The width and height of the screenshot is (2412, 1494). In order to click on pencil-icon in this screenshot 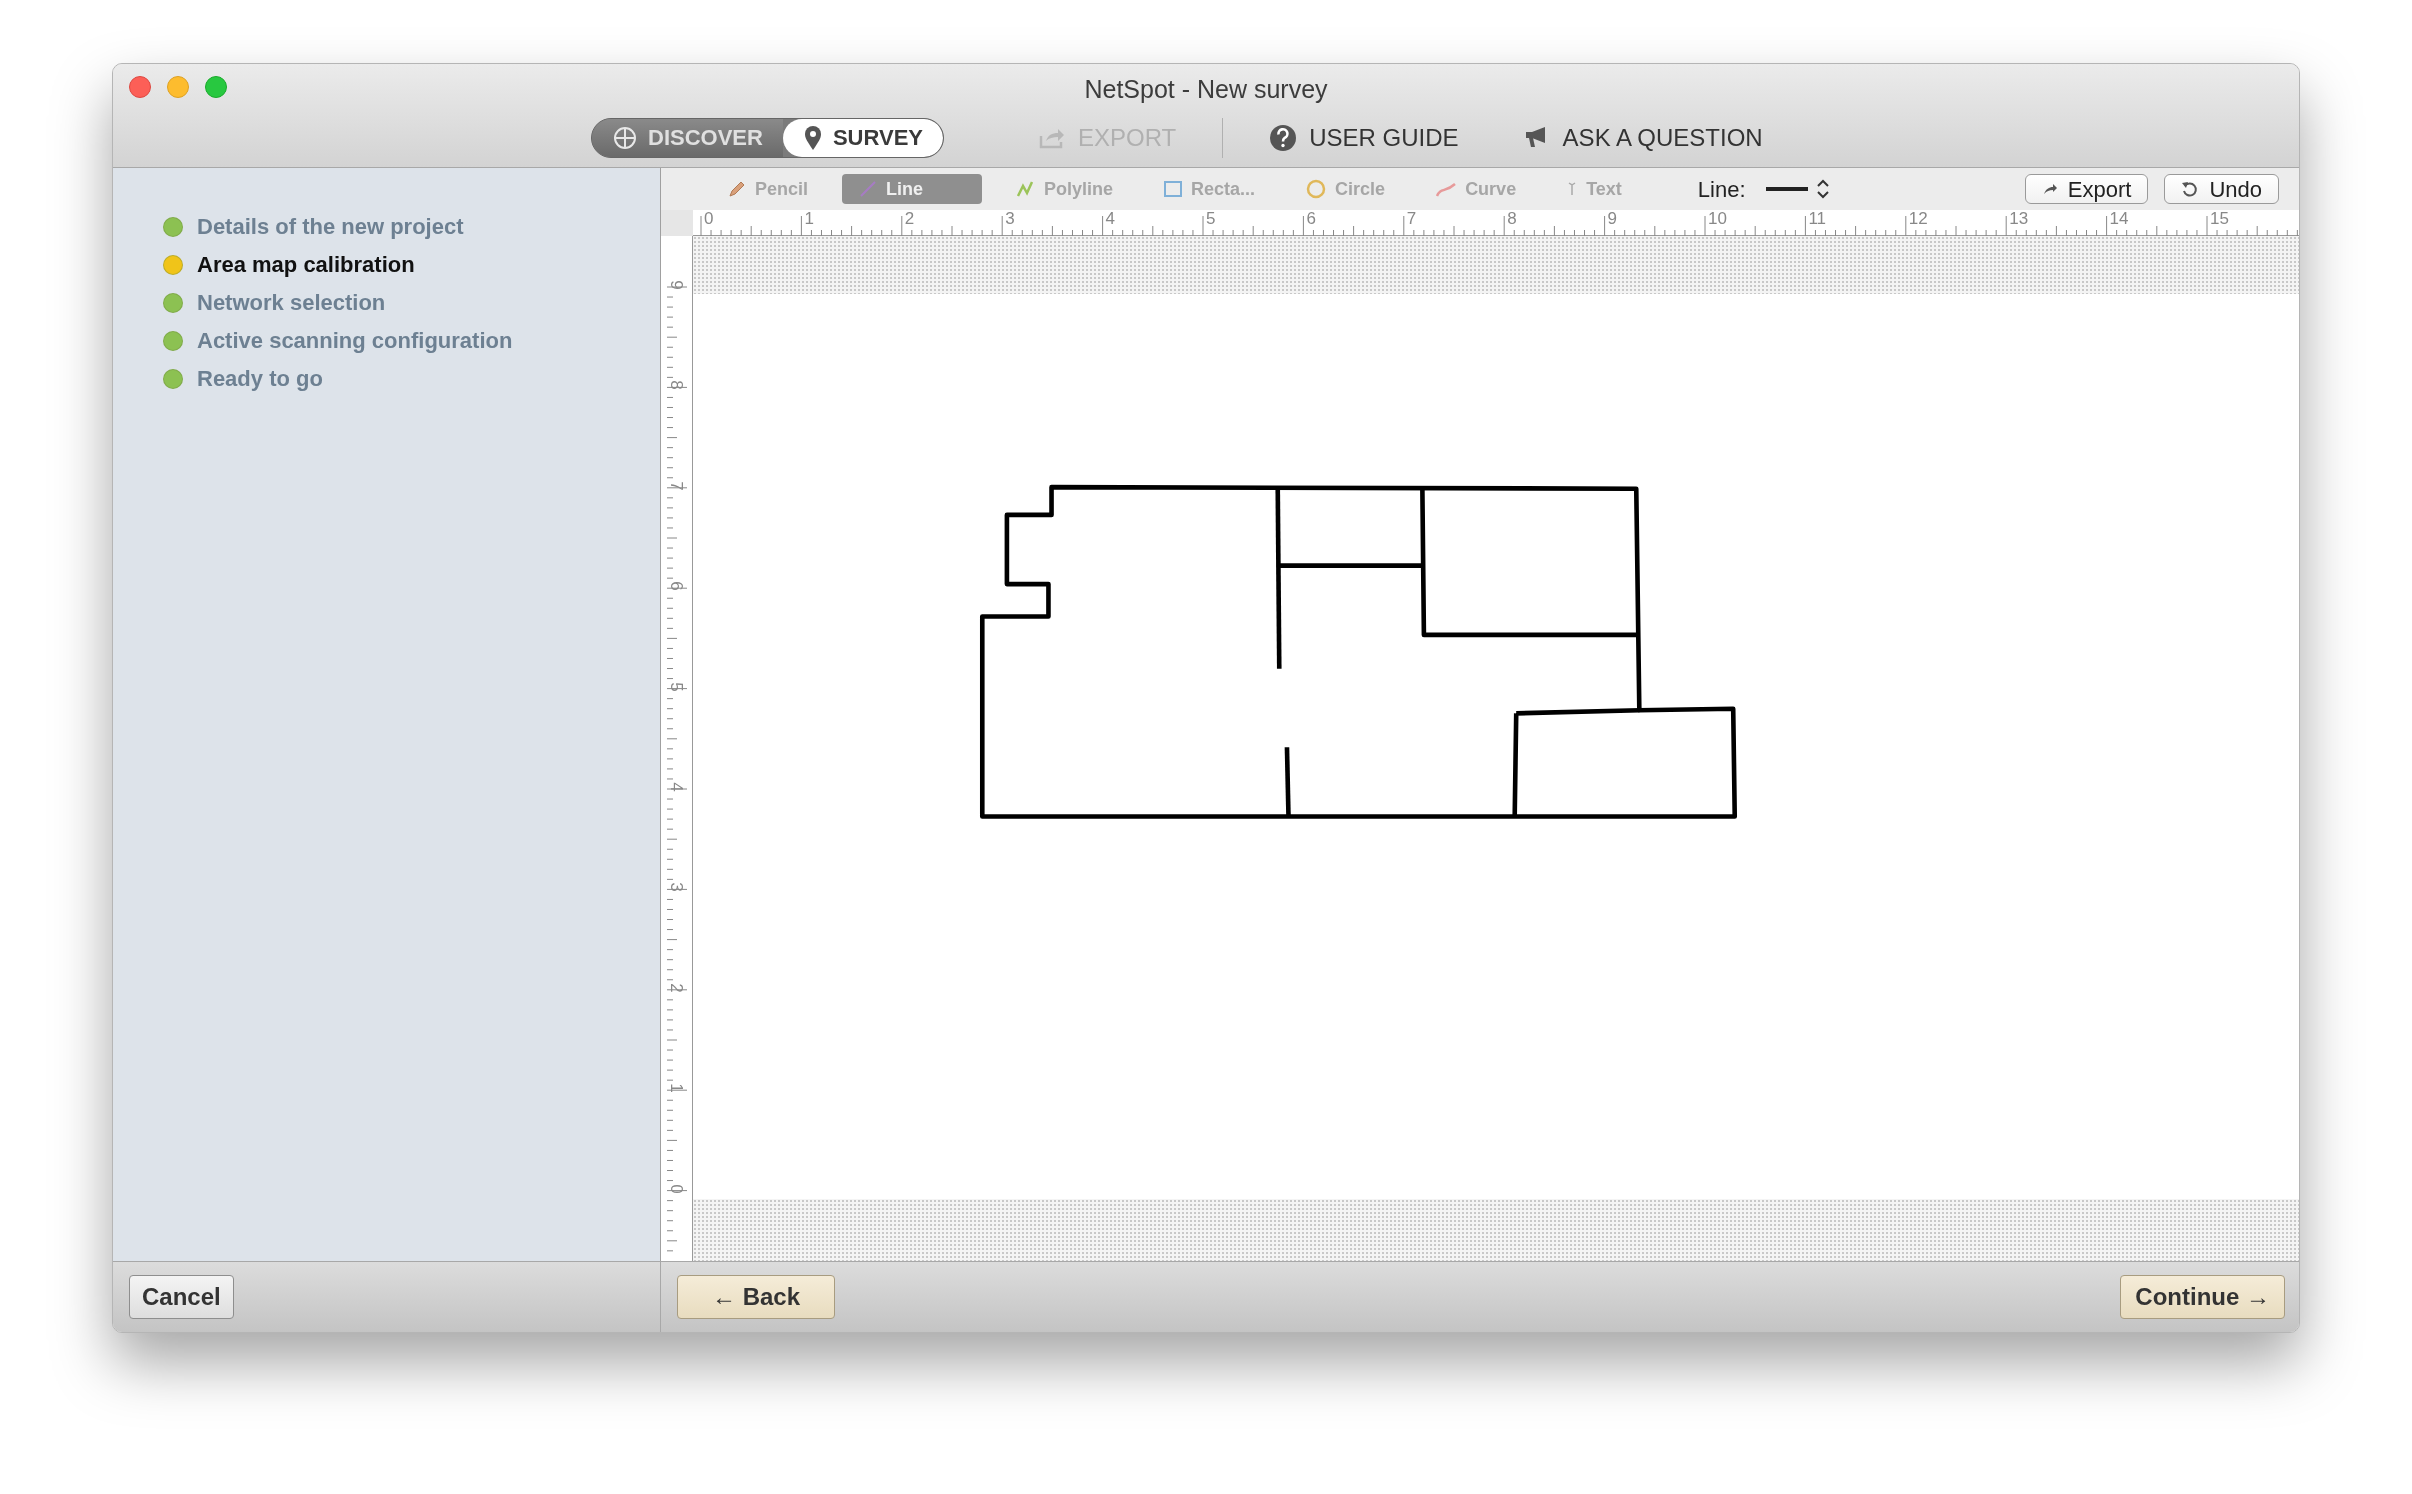, I will do `click(737, 189)`.